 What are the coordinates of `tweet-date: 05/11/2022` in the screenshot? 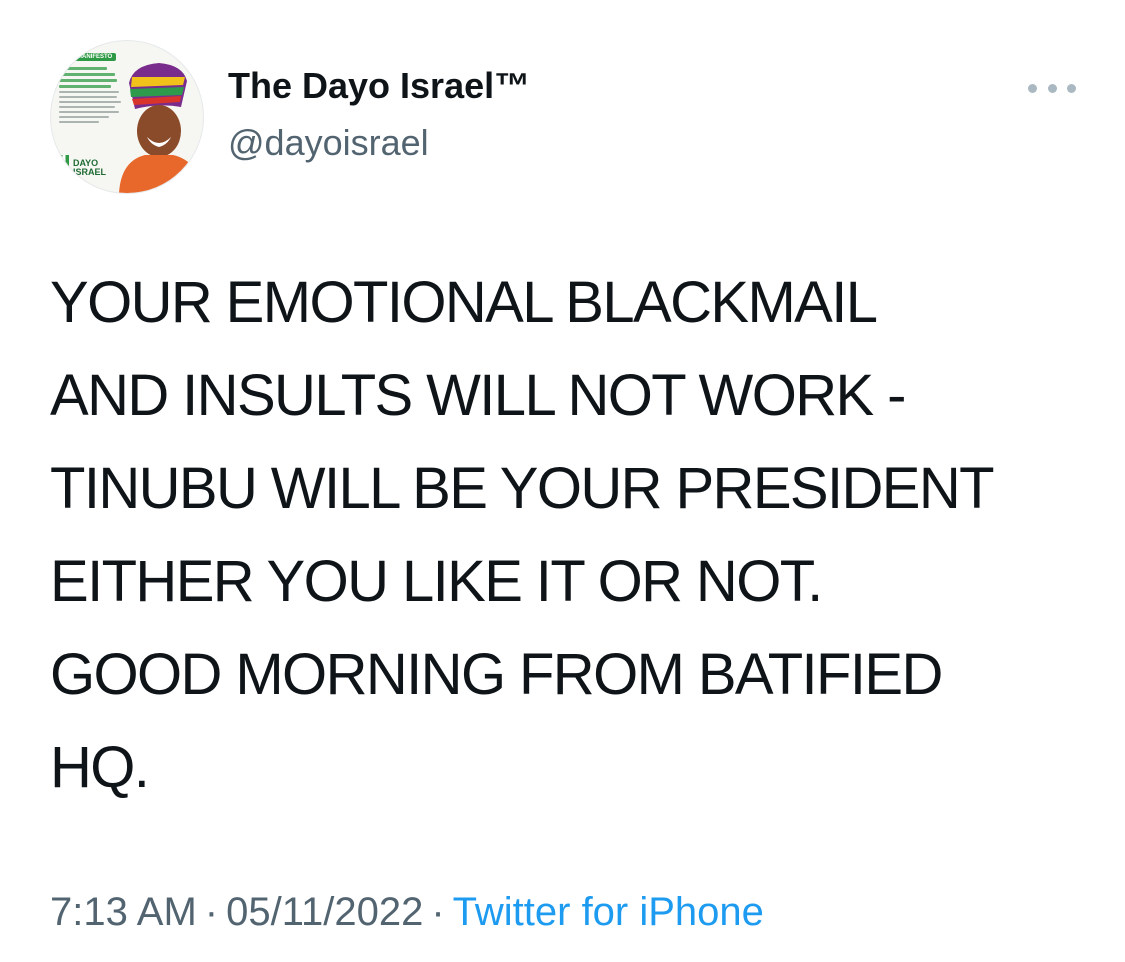 It's located at (324, 912).